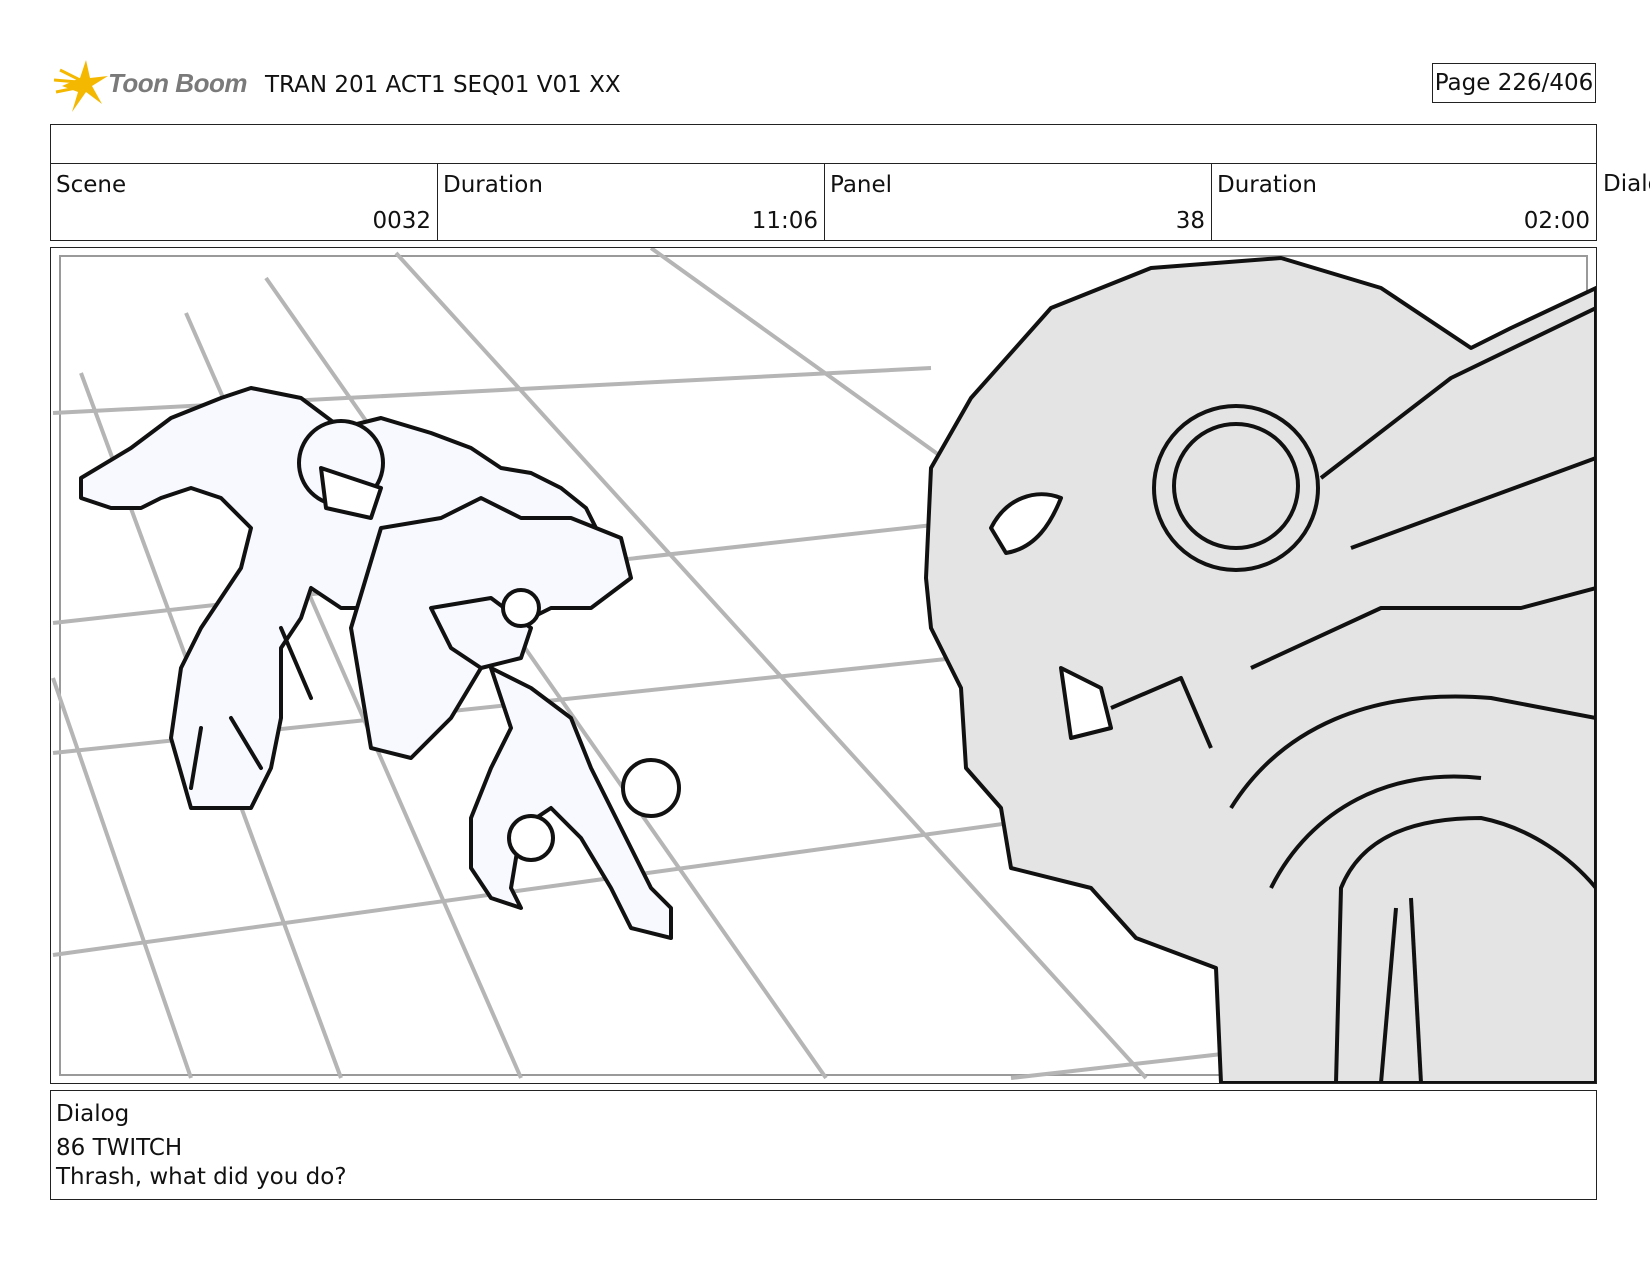  Describe the element at coordinates (201, 1177) in the screenshot. I see `dialog-line: Thrash, what did you do?` at that location.